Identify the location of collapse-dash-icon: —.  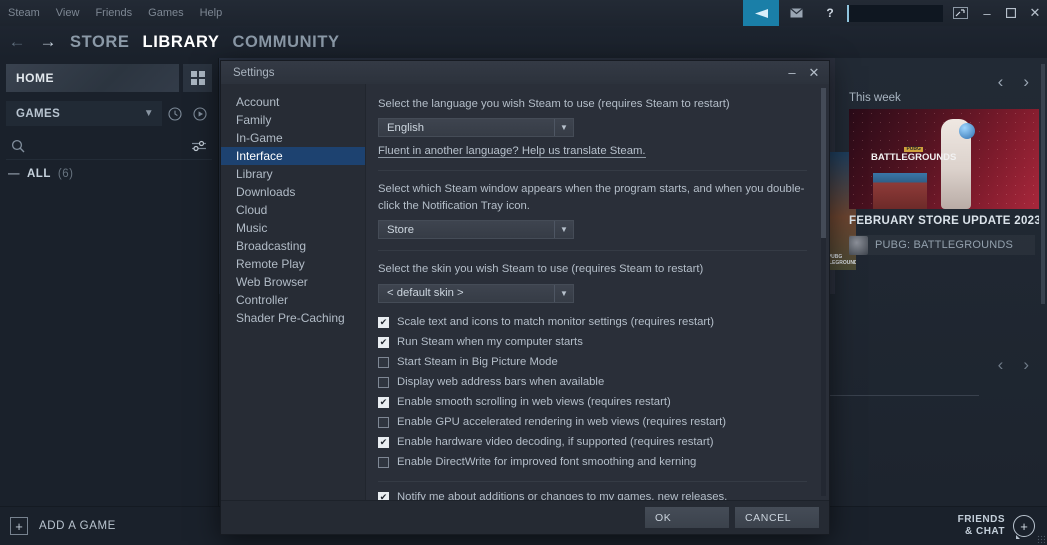
(14, 174).